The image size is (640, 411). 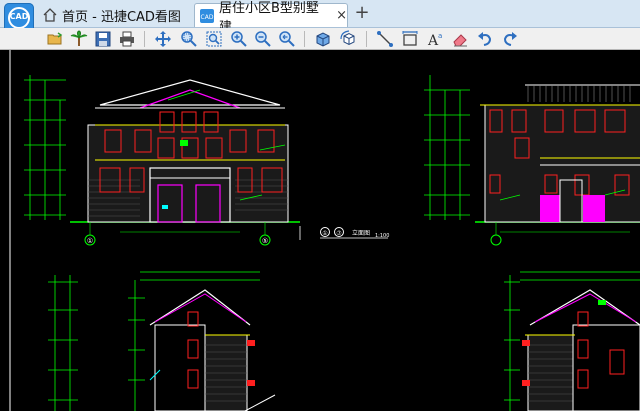 What do you see at coordinates (103, 39) in the screenshot?
I see `save-icon` at bounding box center [103, 39].